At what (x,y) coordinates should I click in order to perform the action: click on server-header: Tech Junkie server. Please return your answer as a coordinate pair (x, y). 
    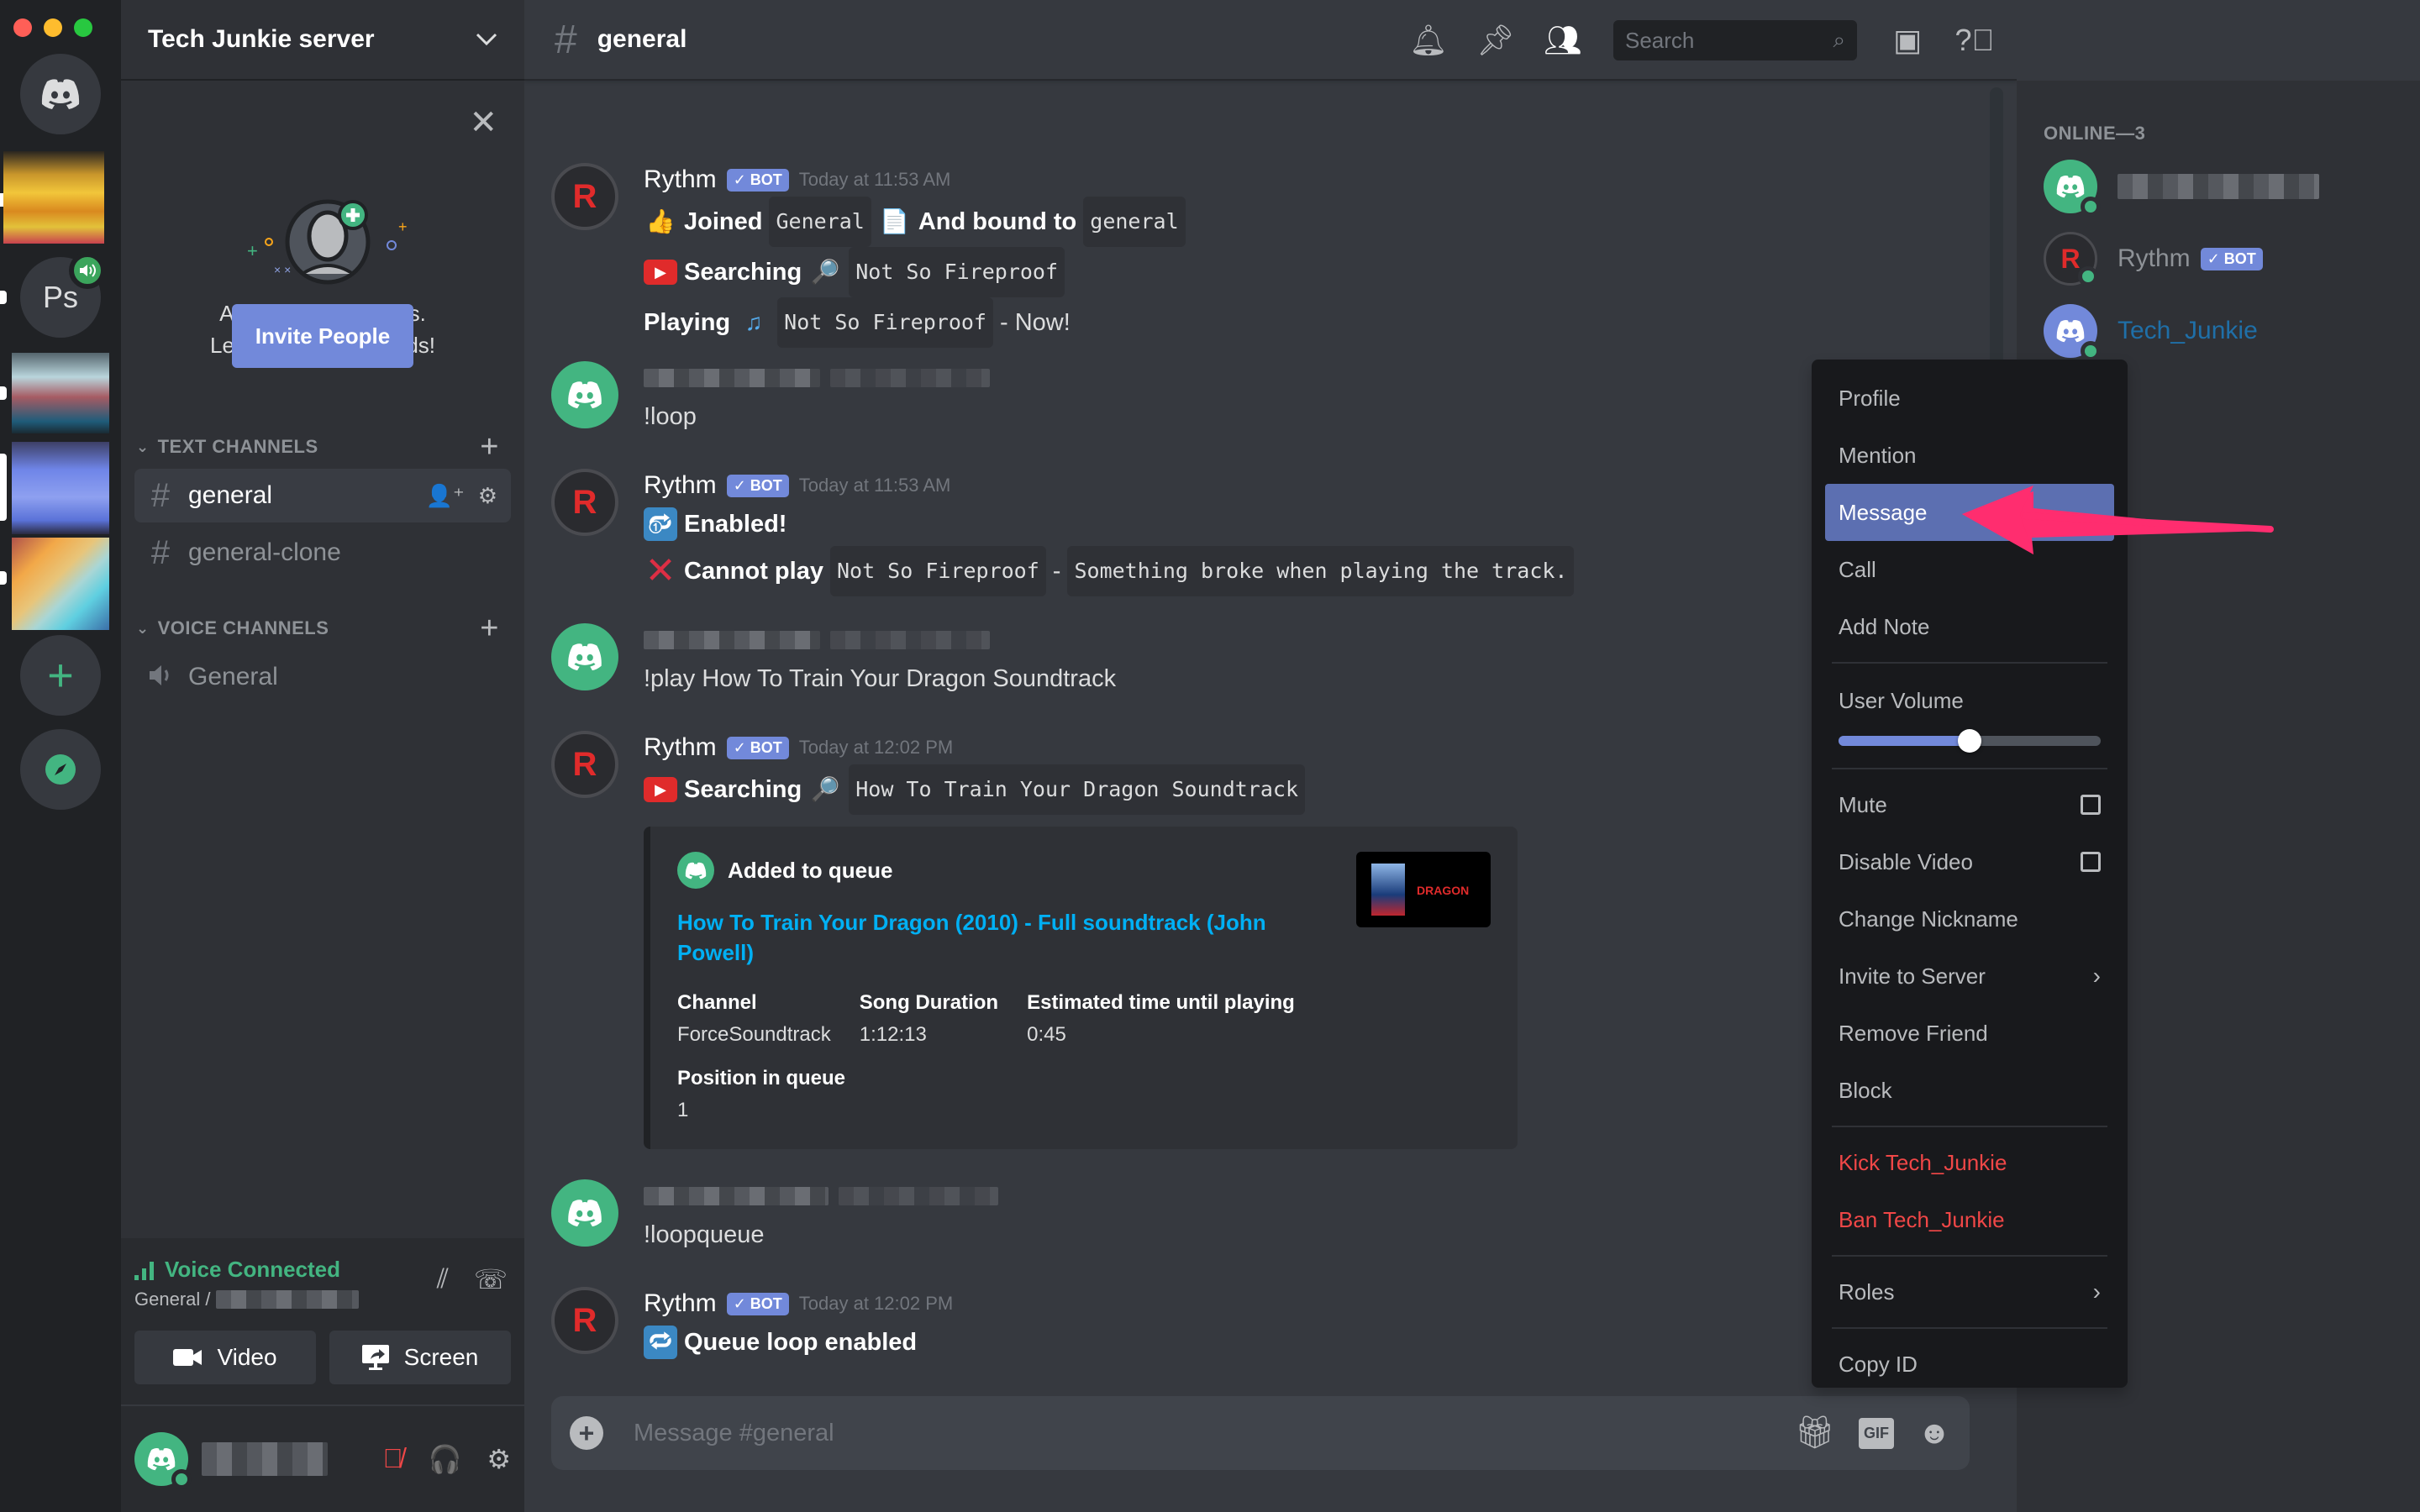
    Looking at the image, I should click on (322, 40).